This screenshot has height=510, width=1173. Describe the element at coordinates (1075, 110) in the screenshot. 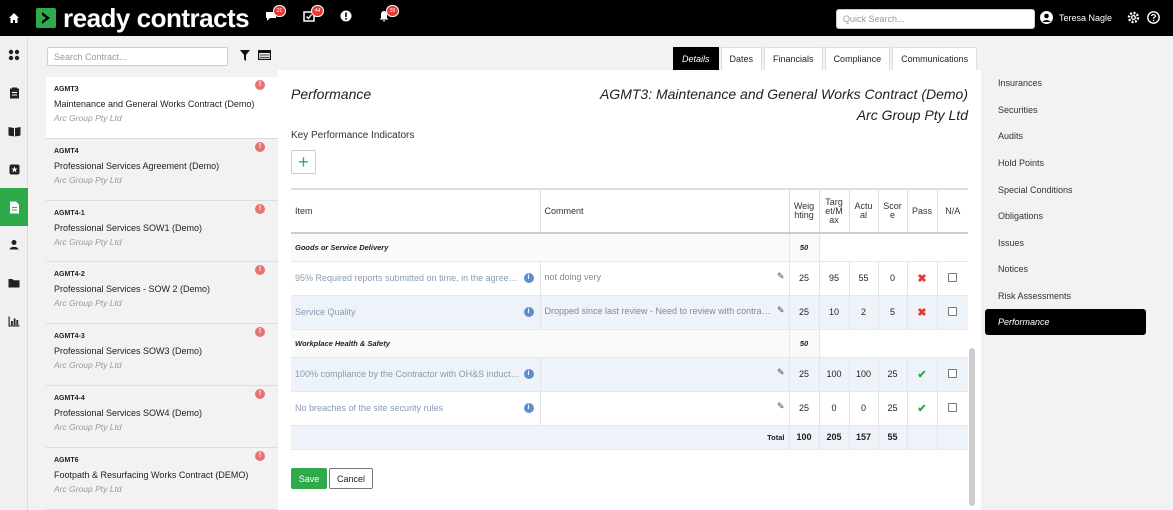

I see `section-securities: Securities` at that location.